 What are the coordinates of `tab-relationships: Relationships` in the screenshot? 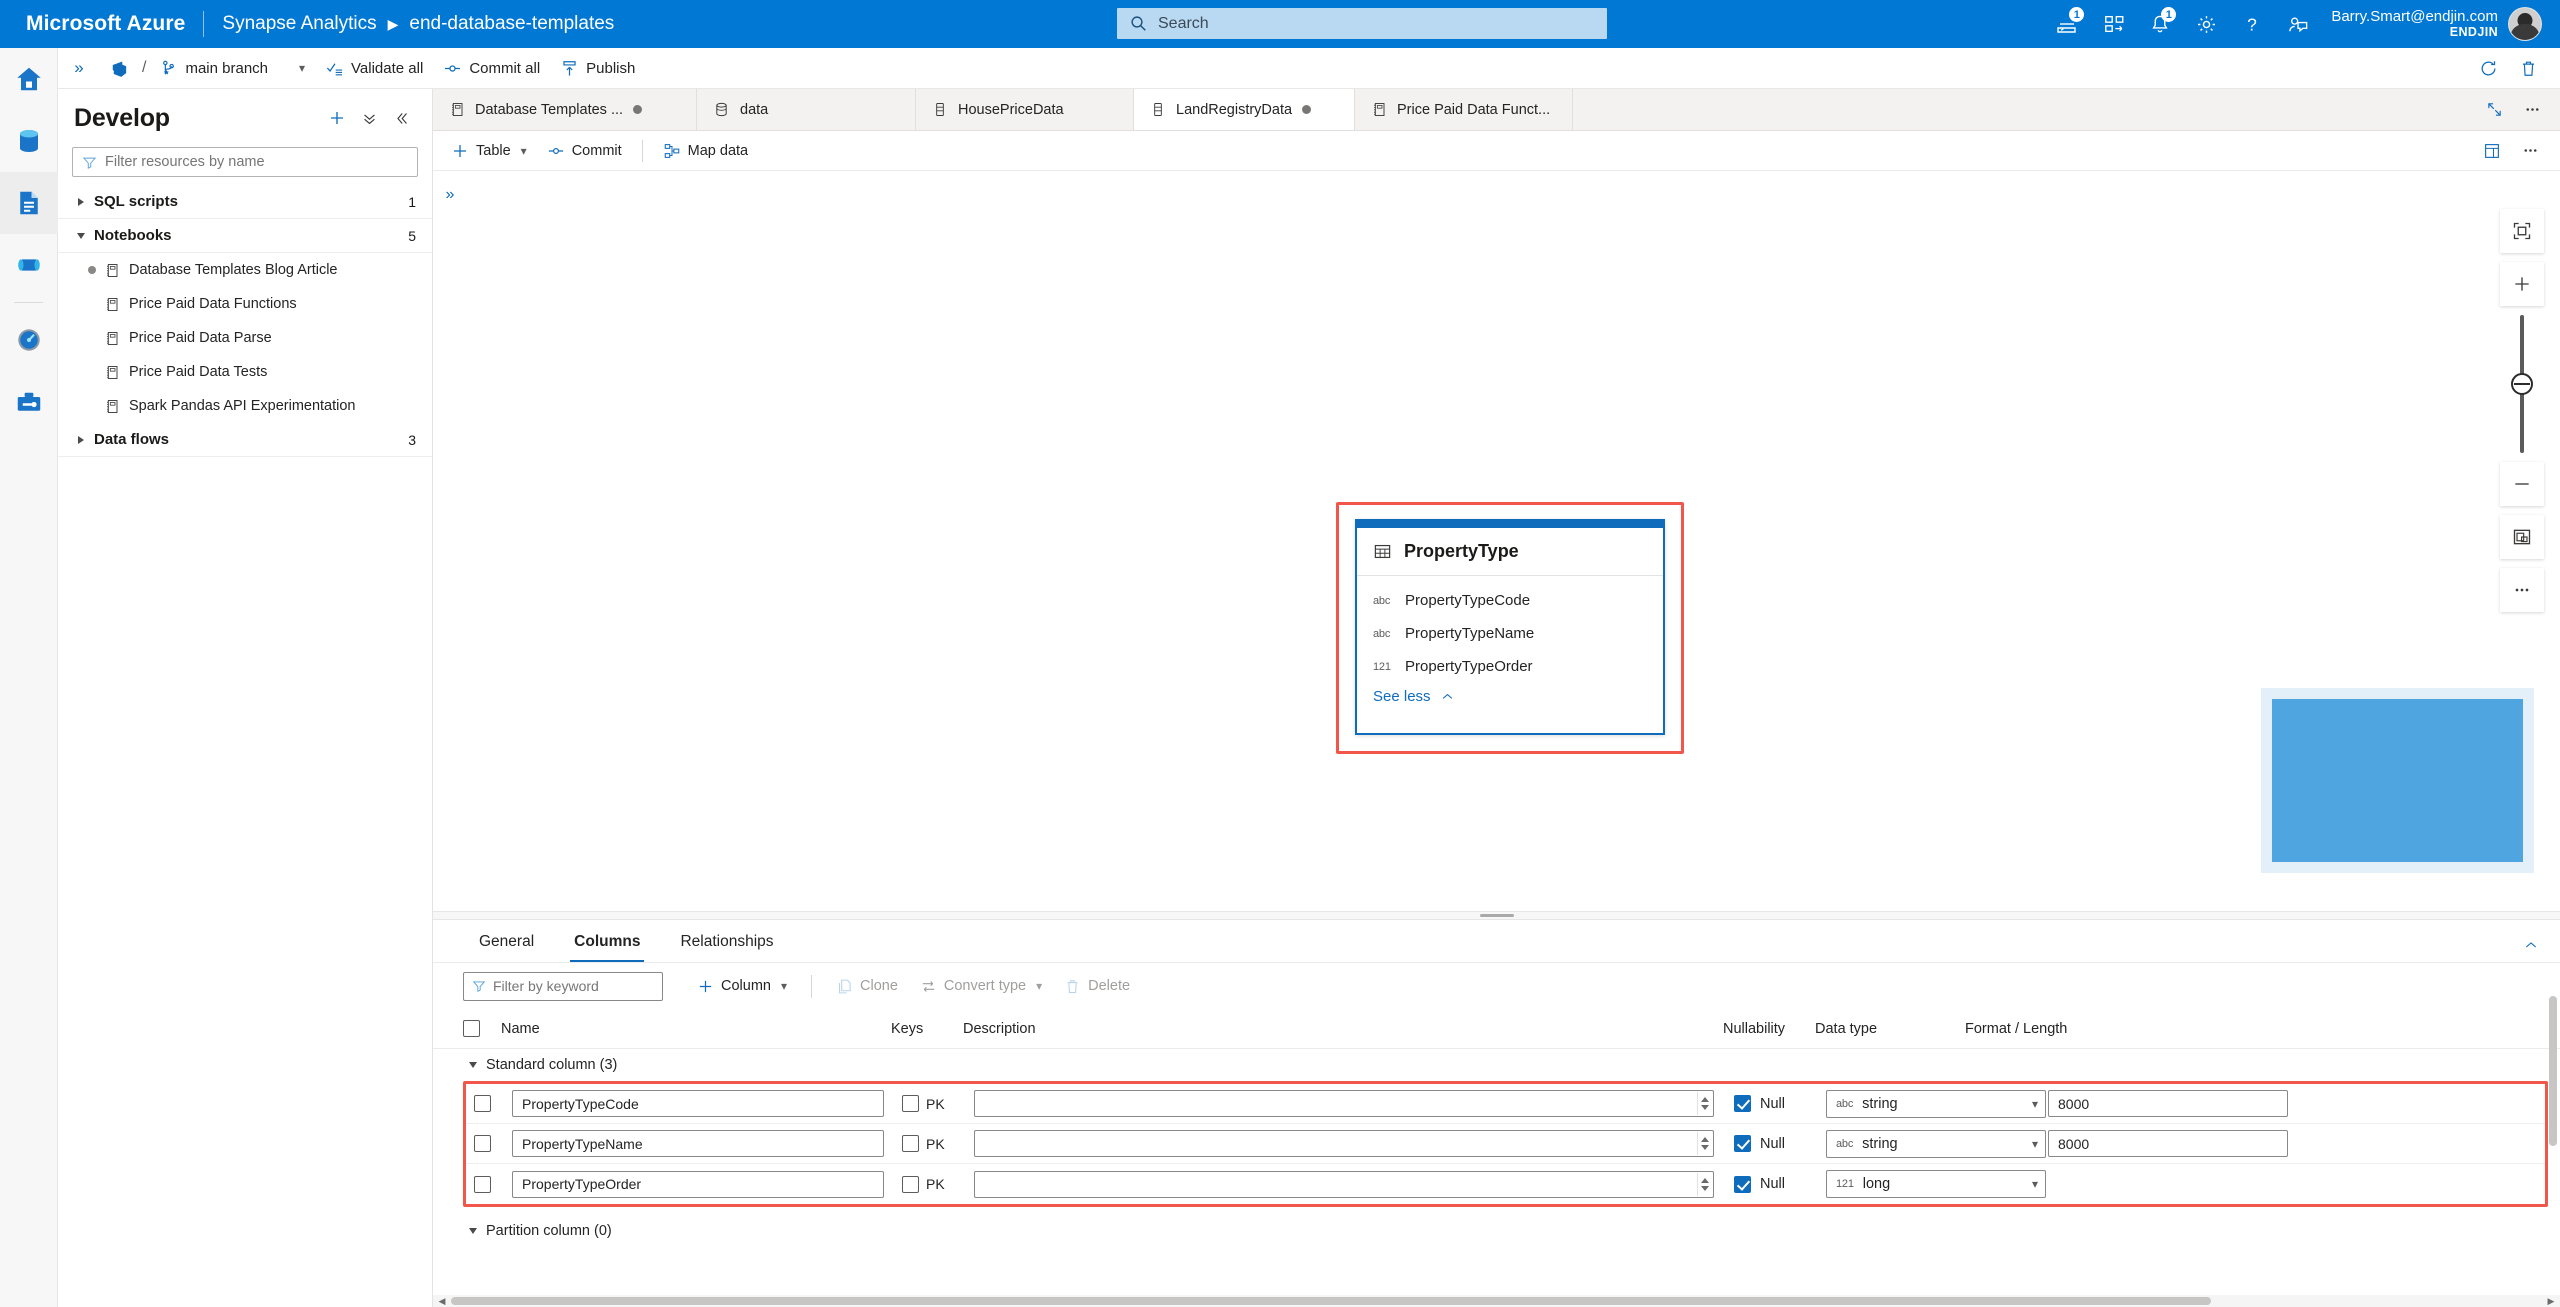 It's located at (726, 941).